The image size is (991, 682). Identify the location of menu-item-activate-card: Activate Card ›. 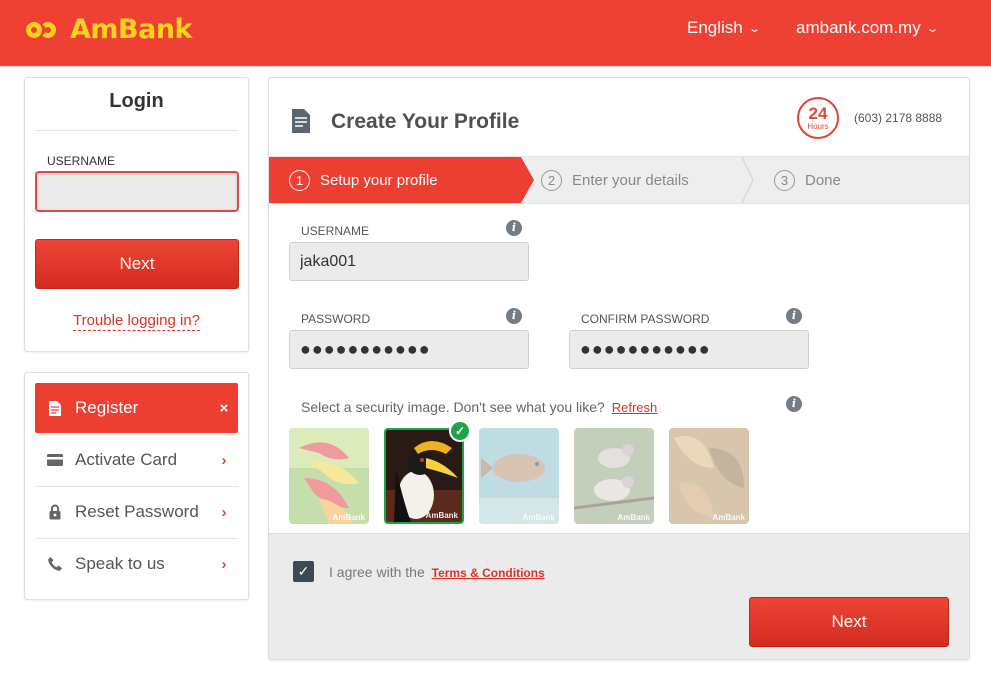
(136, 460).